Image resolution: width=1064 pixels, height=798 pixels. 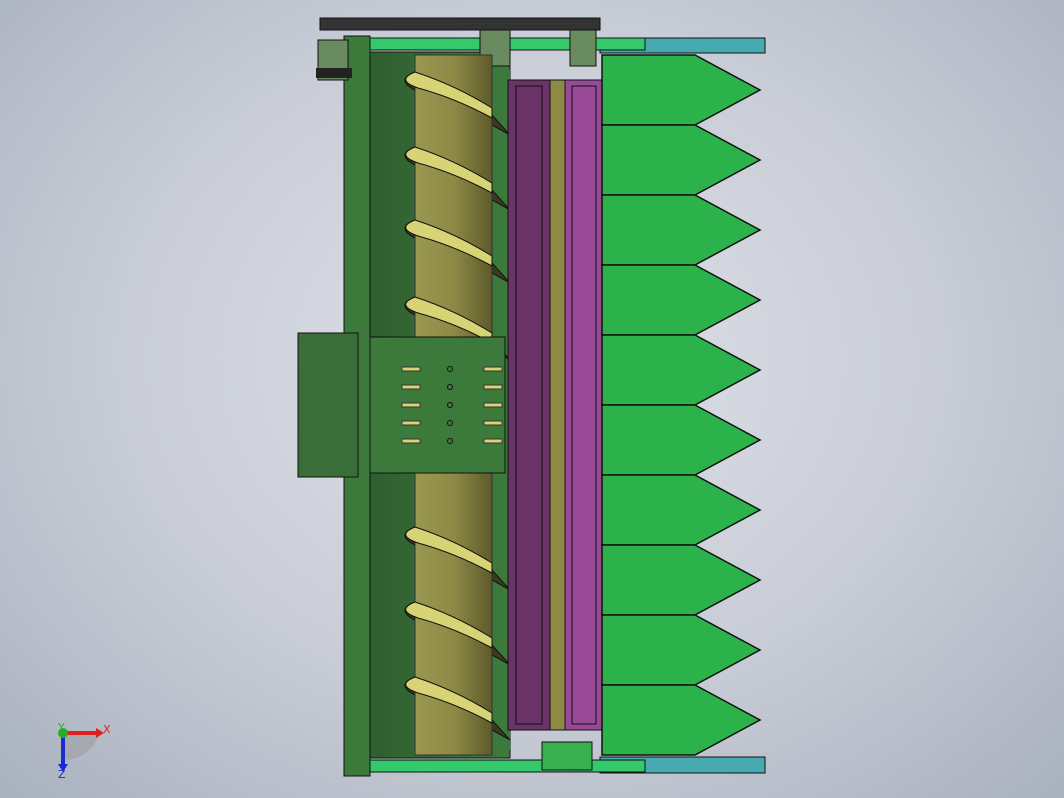 I want to click on z-axis-label: Z, so click(x=62, y=774).